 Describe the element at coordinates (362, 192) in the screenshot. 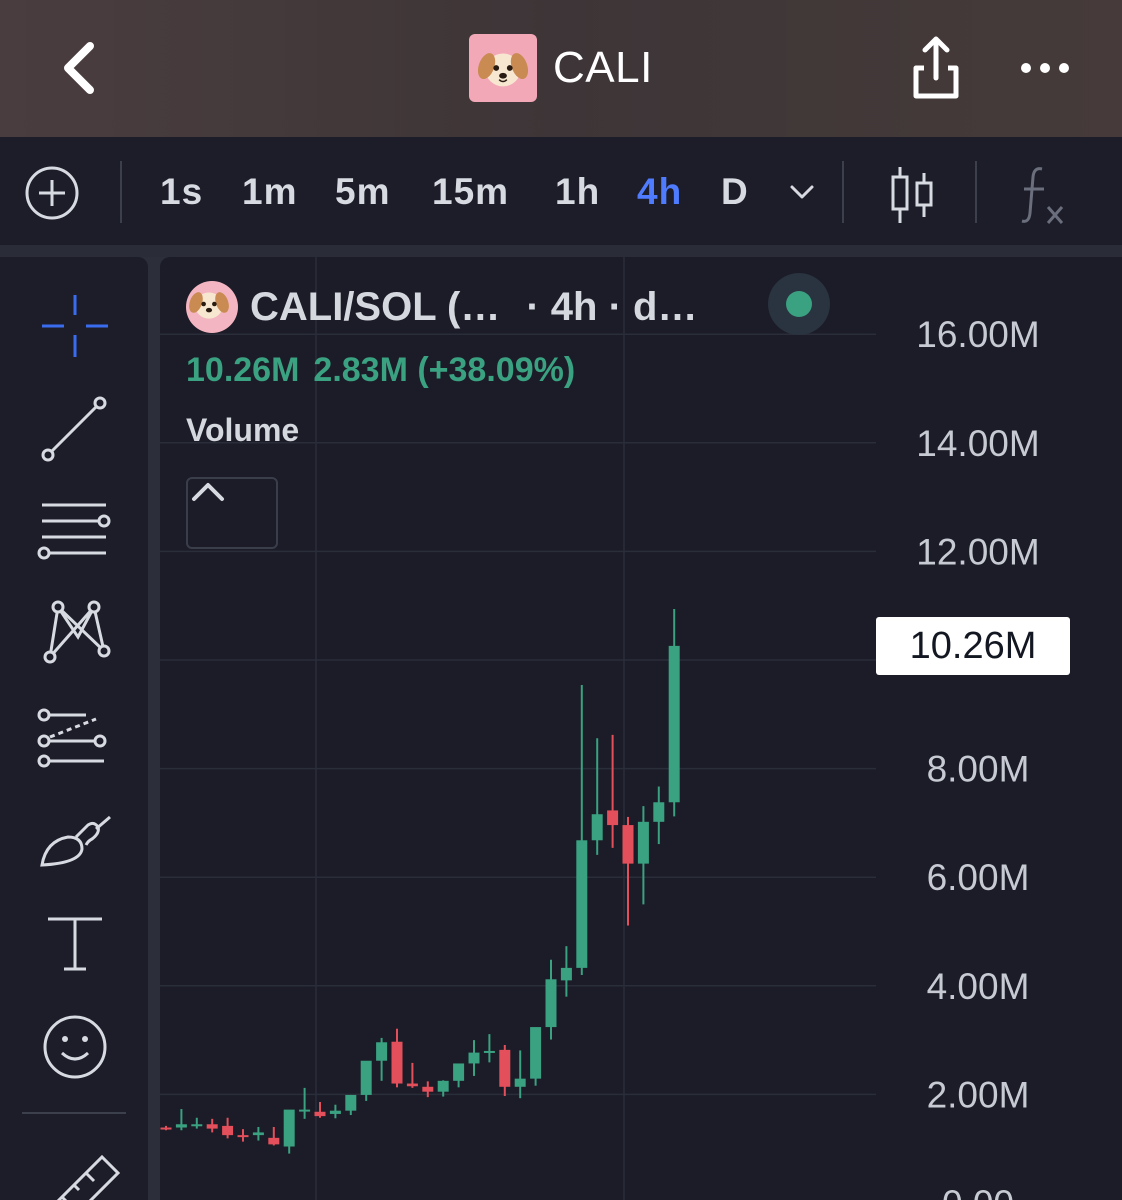

I see `interval-5m: 5m` at that location.